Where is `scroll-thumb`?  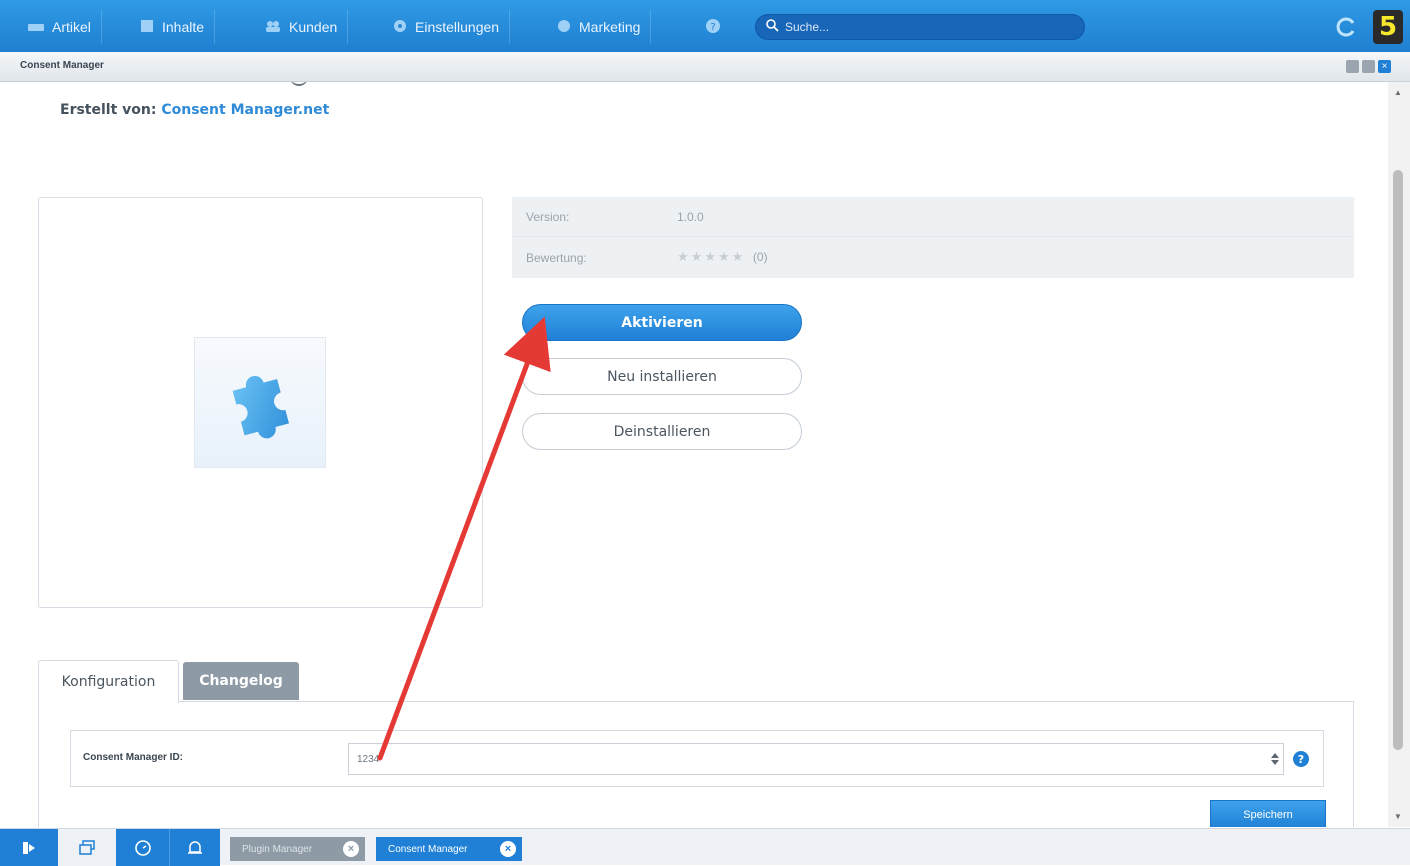
scroll-thumb is located at coordinates (1398, 460).